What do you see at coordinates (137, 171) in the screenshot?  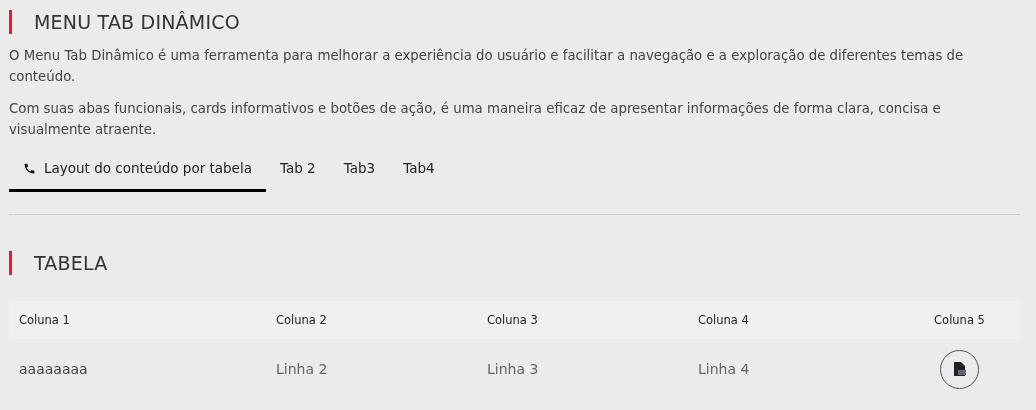 I see `tab: Layout do conteúdo por tabela` at bounding box center [137, 171].